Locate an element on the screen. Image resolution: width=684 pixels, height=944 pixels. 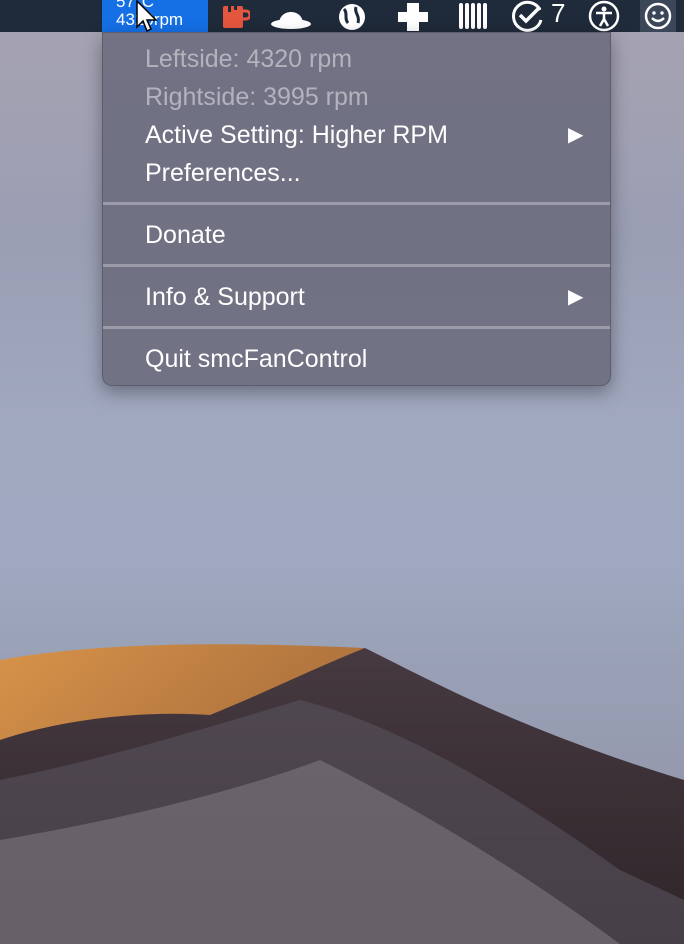
barcode-icon is located at coordinates (473, 16).